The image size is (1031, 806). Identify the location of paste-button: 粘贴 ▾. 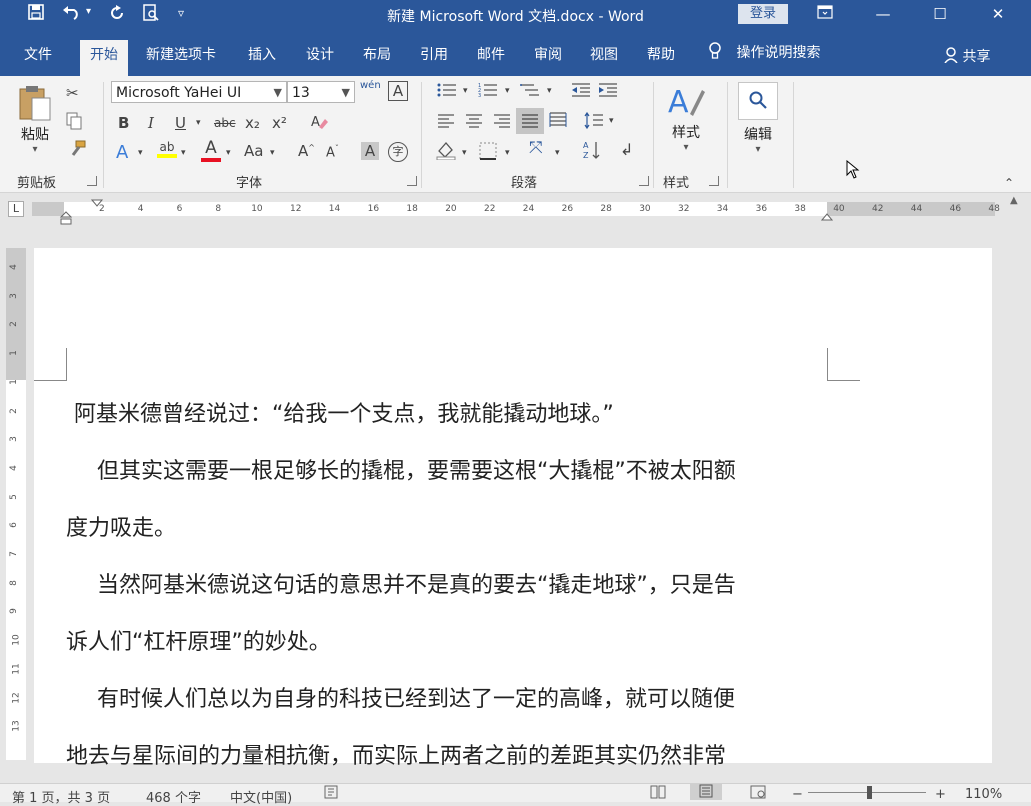
(35, 119).